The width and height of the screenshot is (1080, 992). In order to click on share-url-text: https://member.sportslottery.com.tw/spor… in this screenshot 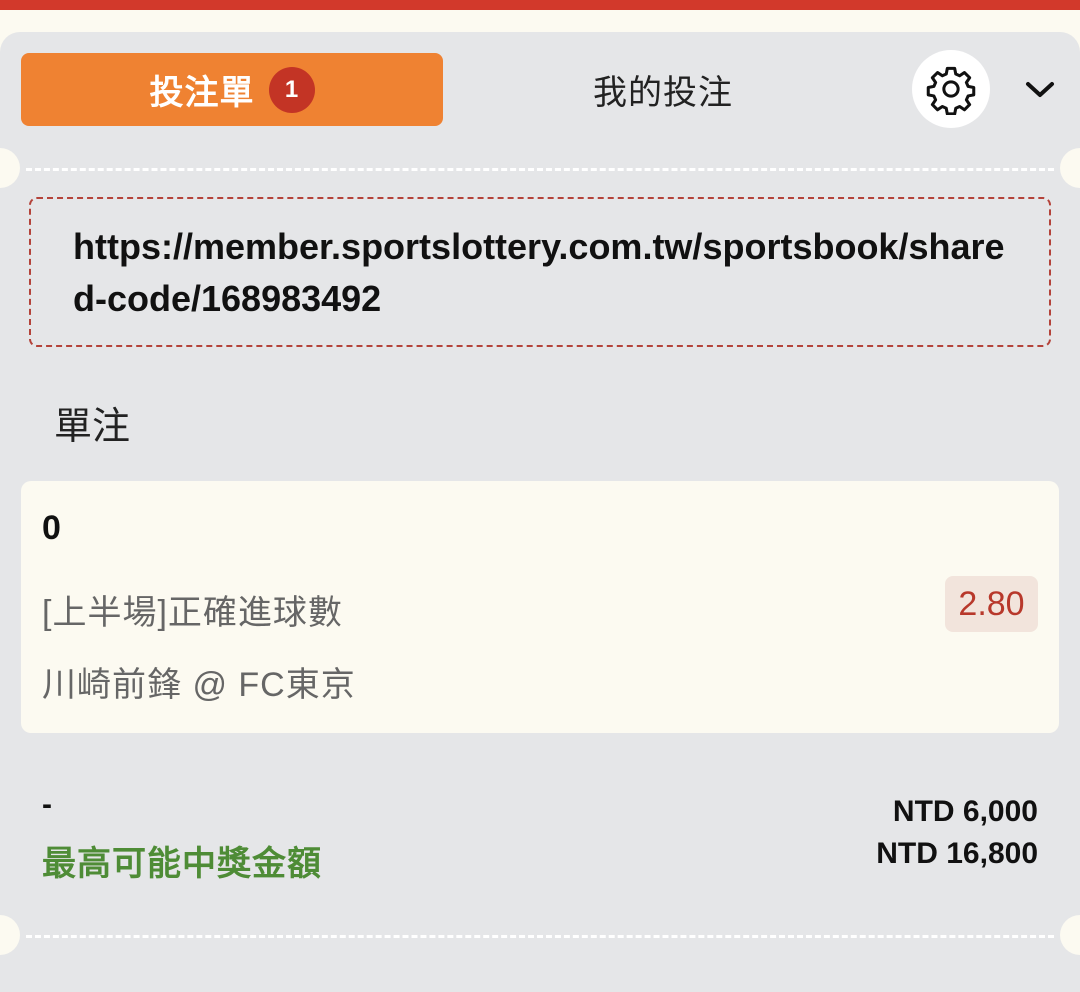, I will do `click(539, 272)`.